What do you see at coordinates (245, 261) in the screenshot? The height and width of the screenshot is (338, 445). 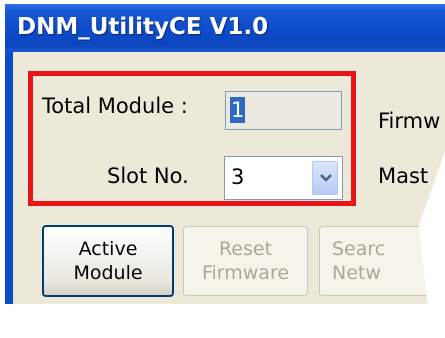 I see `reset-firmware-button: Reset Firmware` at bounding box center [245, 261].